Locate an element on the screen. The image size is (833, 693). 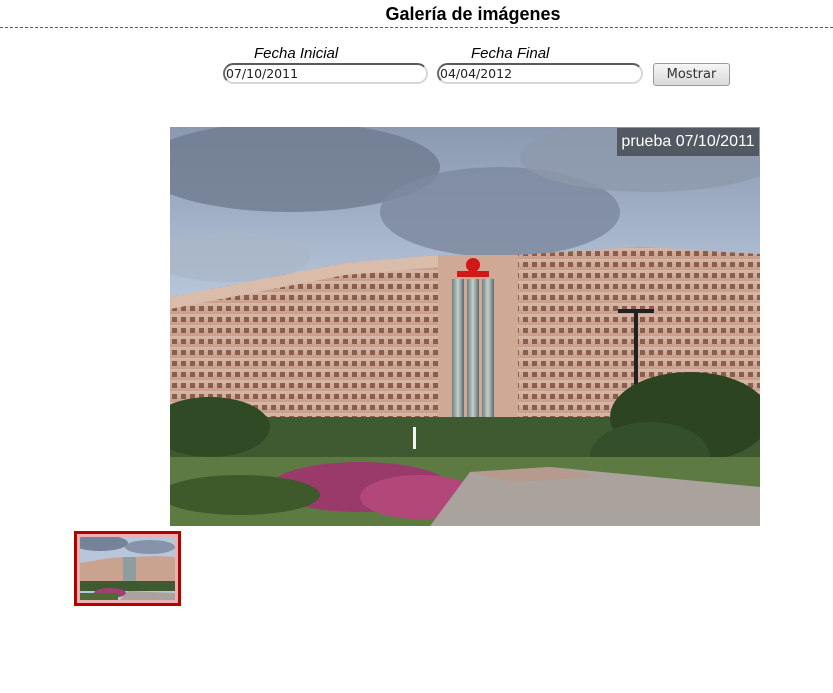
page-title: Galería de imágenes is located at coordinates (473, 14).